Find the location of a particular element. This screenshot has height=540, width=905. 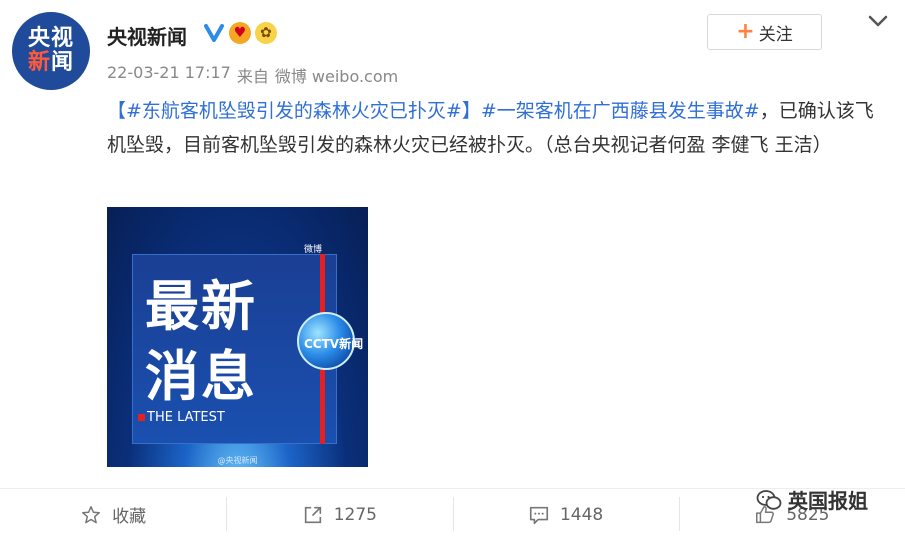

follow-label: 关注 is located at coordinates (775, 34).